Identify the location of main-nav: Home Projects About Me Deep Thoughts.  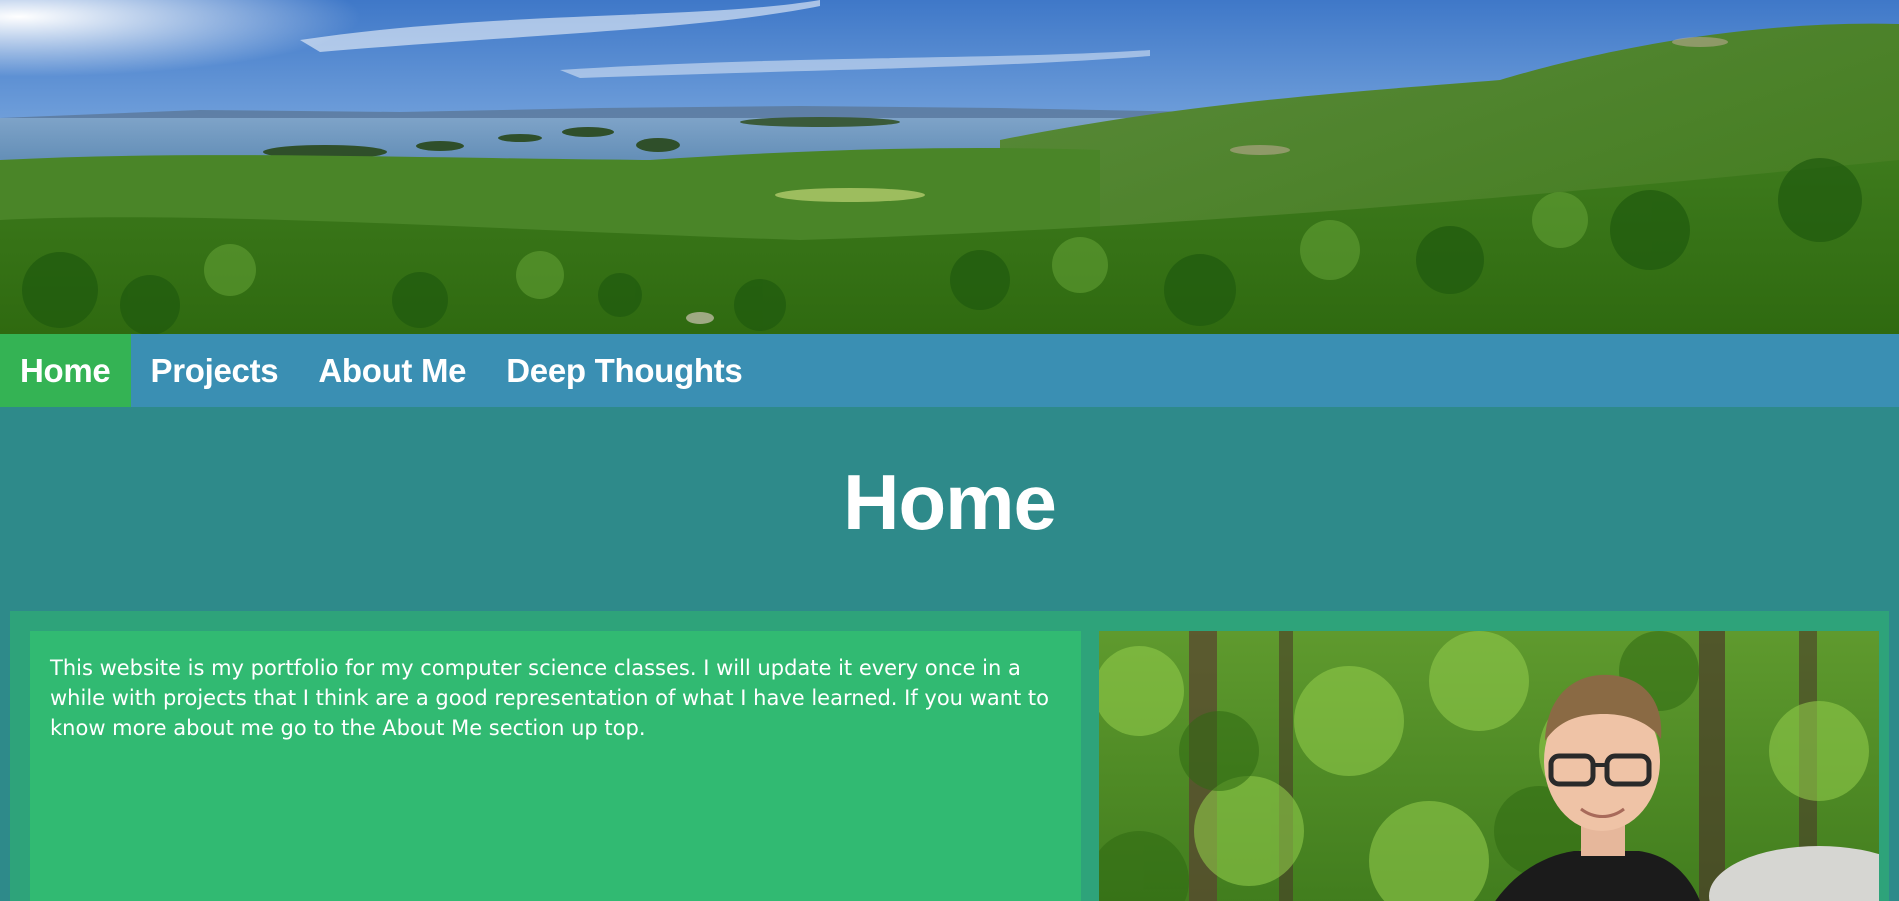
(949, 370).